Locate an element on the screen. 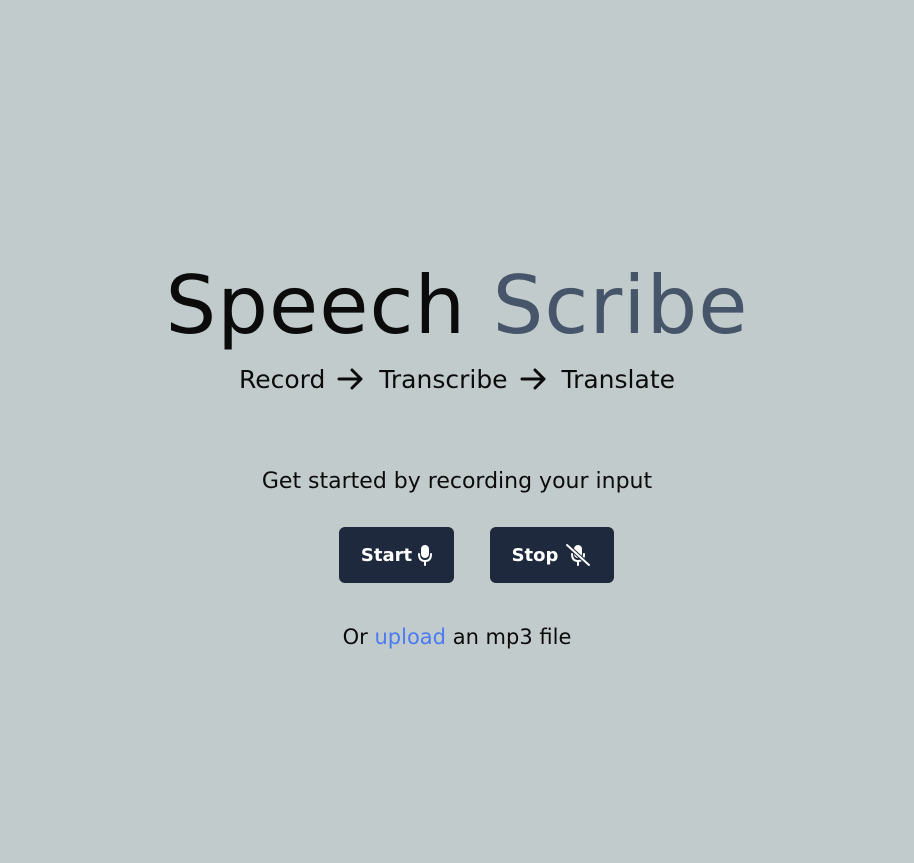 The image size is (914, 863). tagline-step-translate: Translate is located at coordinates (618, 379).